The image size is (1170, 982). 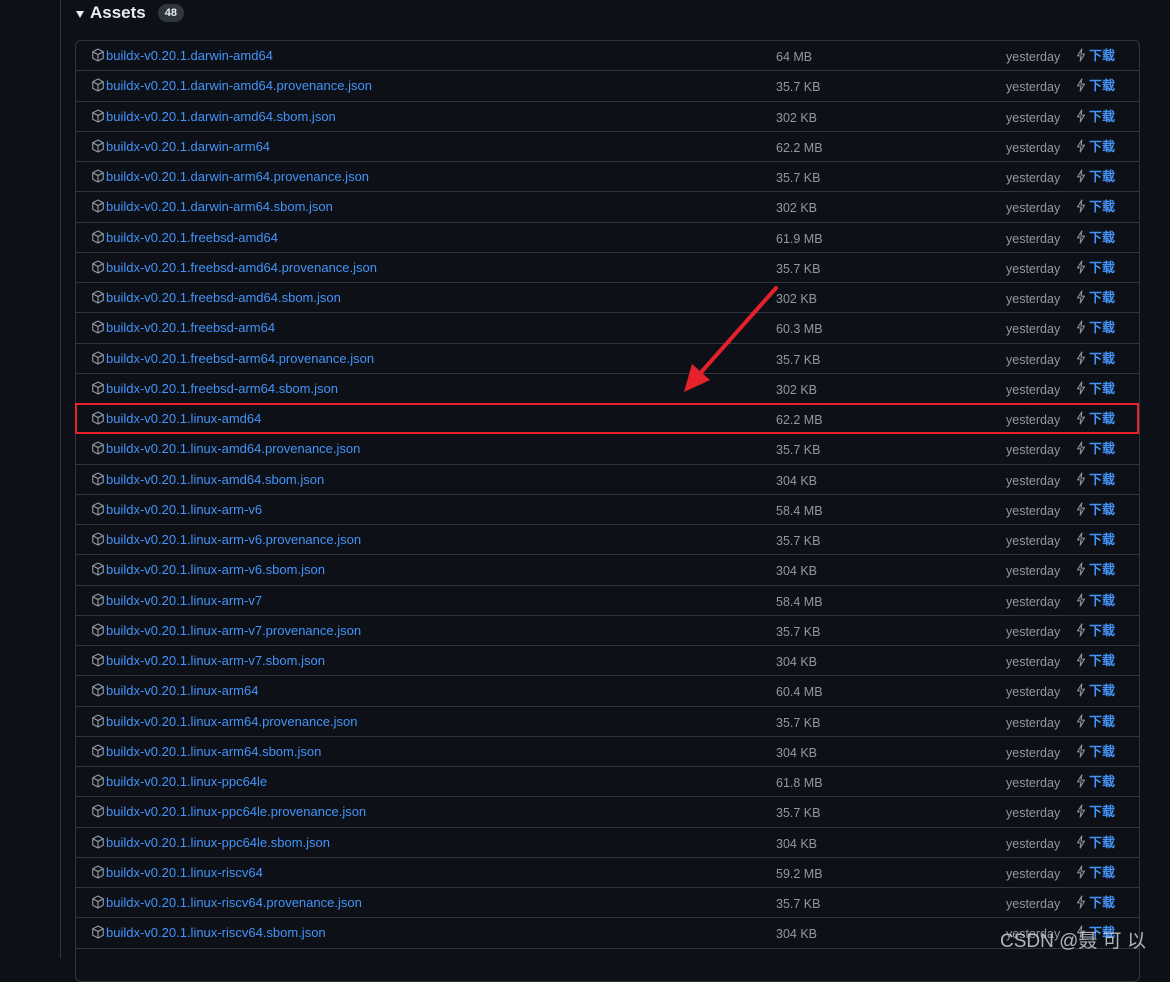 What do you see at coordinates (130, 13) in the screenshot?
I see `assets-summary-toggle: Assets 48` at bounding box center [130, 13].